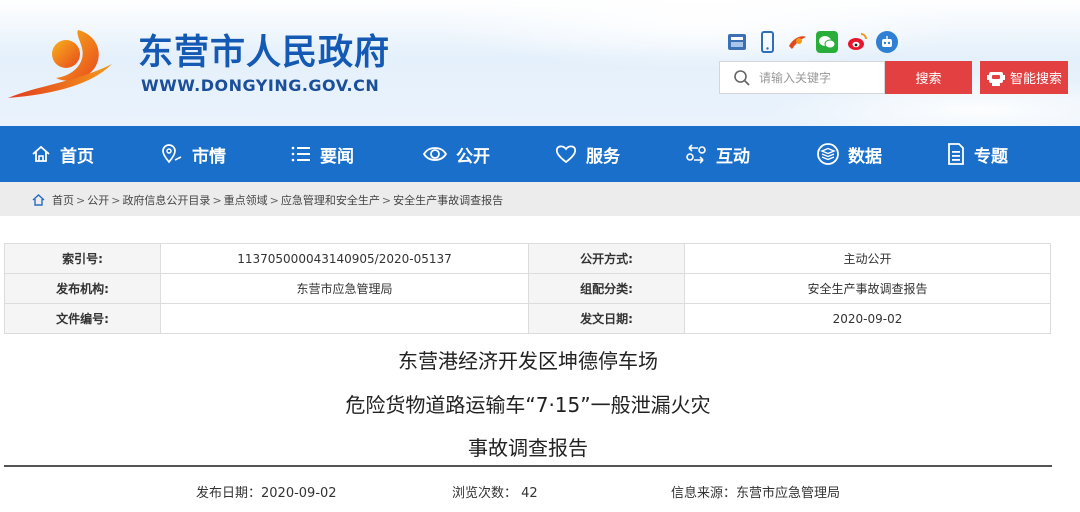 Image resolution: width=1080 pixels, height=512 pixels. I want to click on toutiao-icon, so click(797, 42).